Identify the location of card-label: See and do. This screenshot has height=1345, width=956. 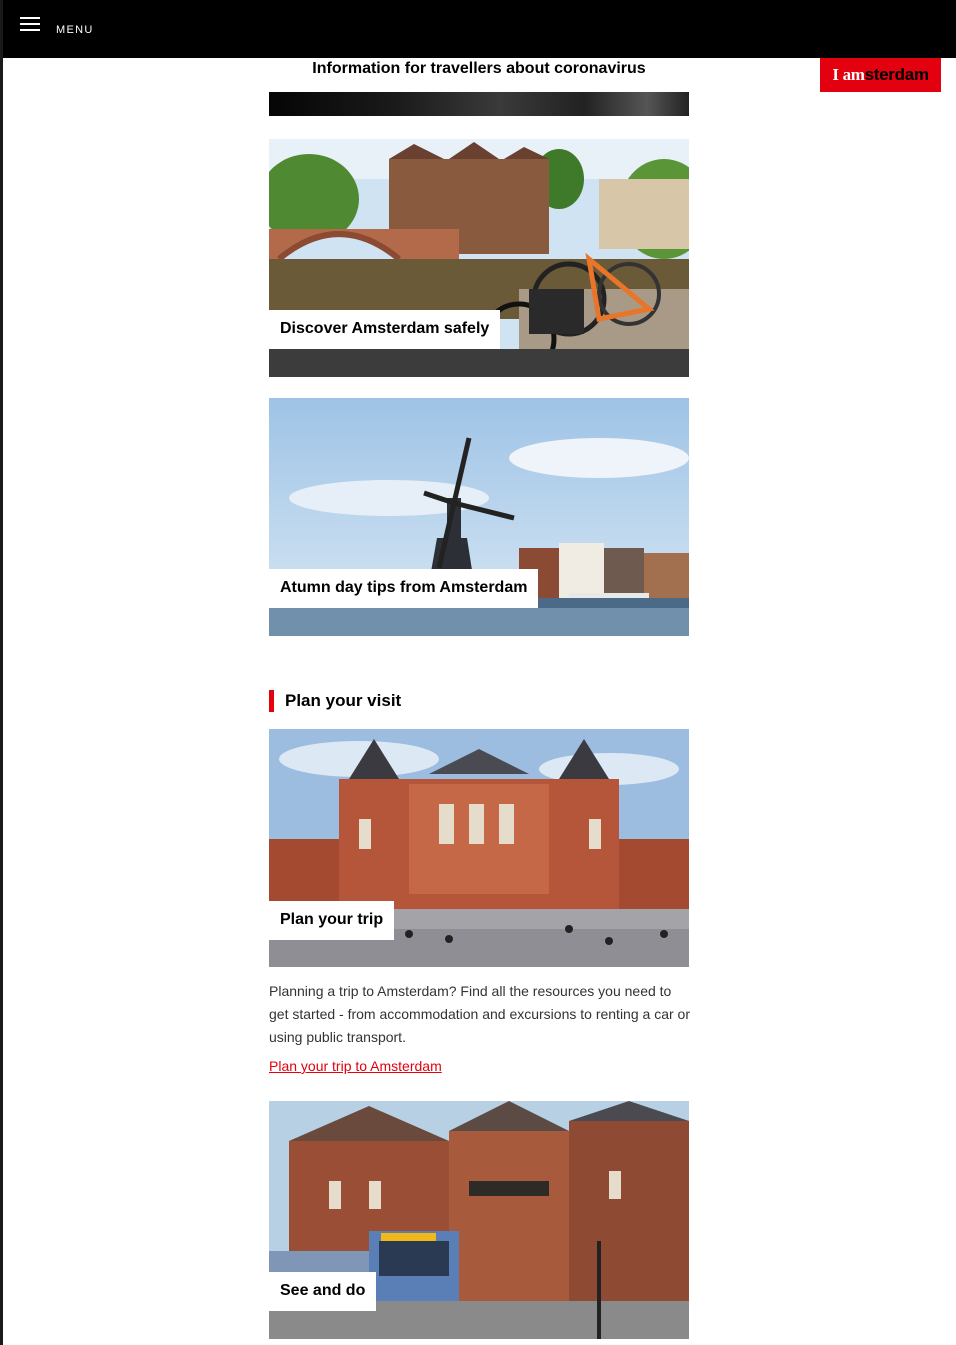
(323, 1291).